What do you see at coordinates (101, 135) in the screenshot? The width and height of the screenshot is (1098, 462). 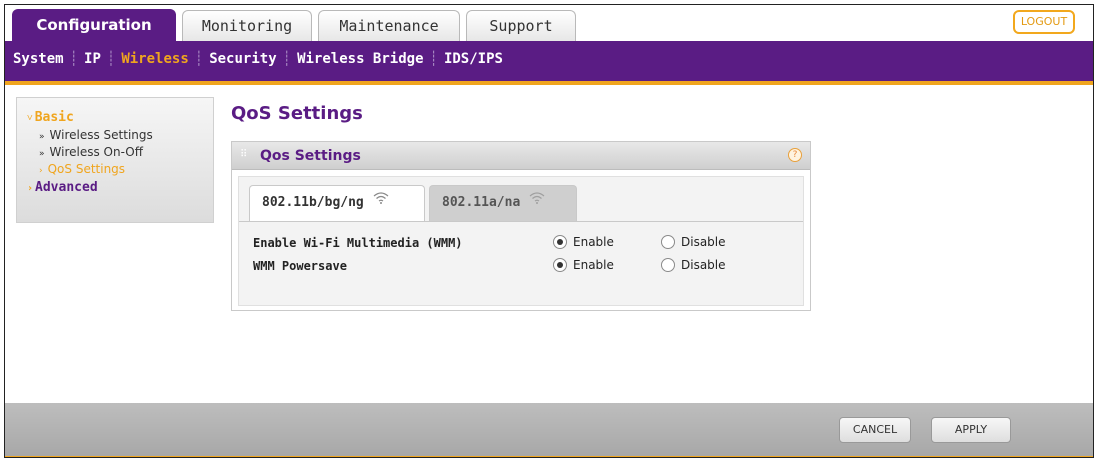 I see `sidebar-item-label: Wireless Settings` at bounding box center [101, 135].